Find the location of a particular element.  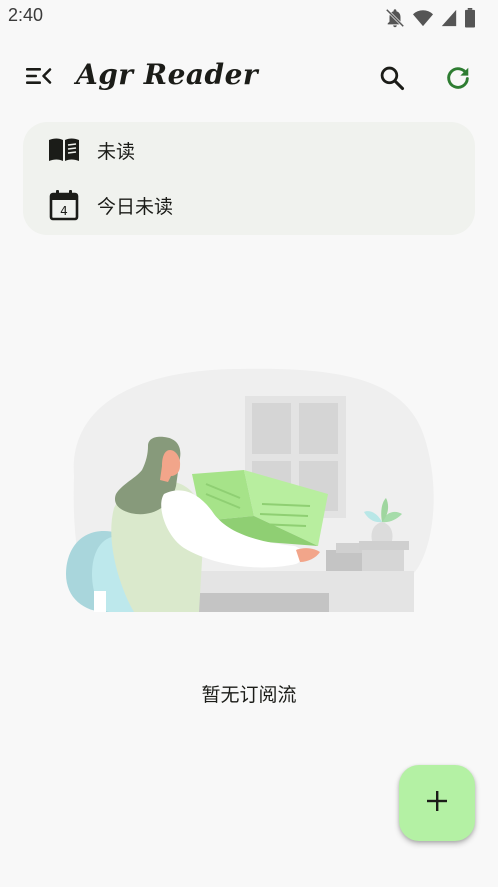

calendar-day-number: 4 is located at coordinates (64, 211).